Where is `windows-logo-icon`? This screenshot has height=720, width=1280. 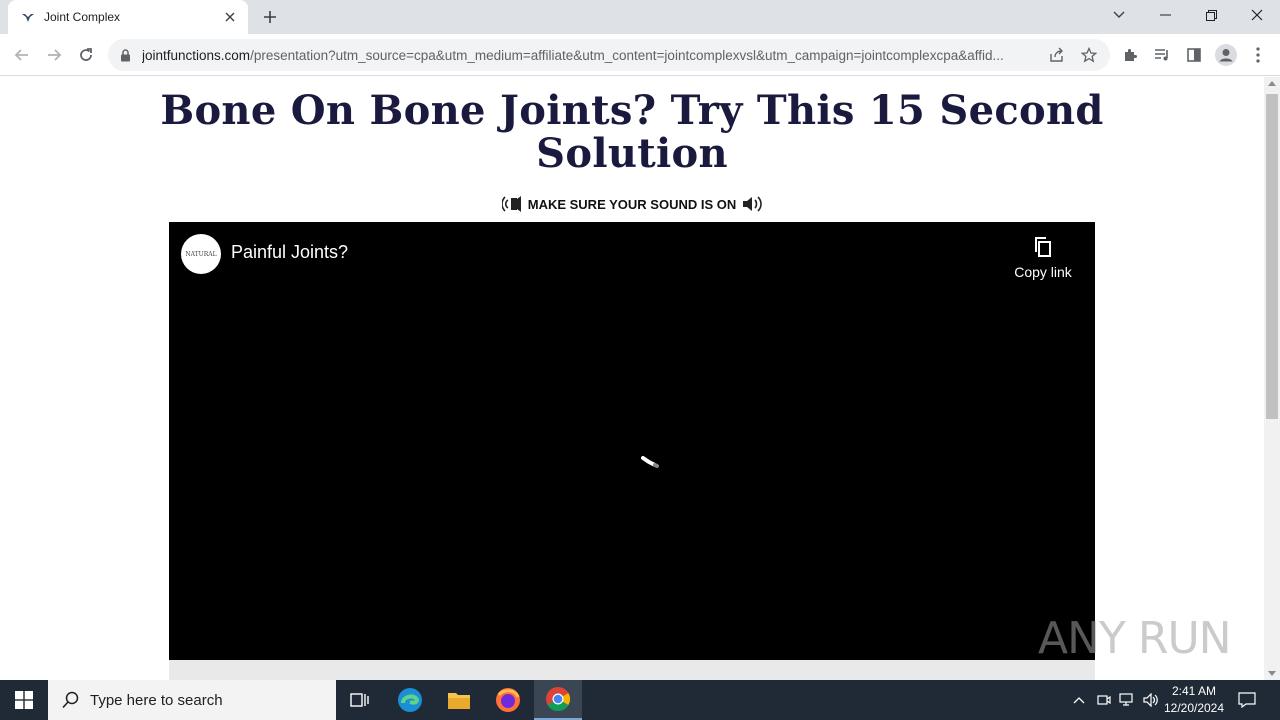 windows-logo-icon is located at coordinates (24, 700).